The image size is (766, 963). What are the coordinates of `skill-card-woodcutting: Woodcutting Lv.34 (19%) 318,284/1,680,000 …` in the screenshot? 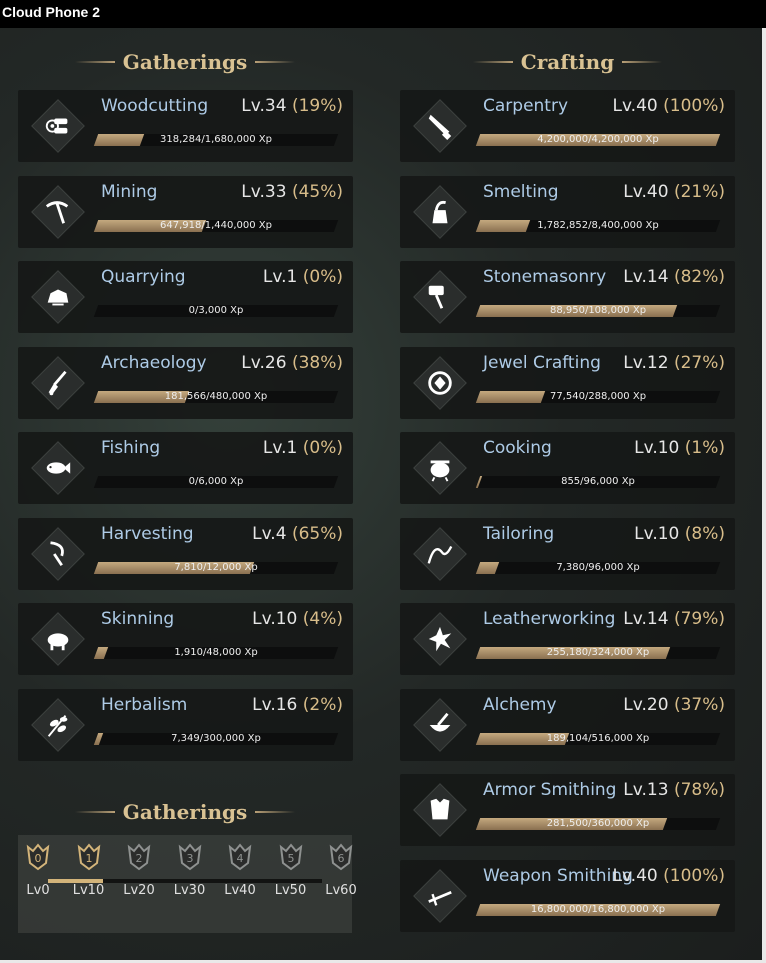 It's located at (185, 126).